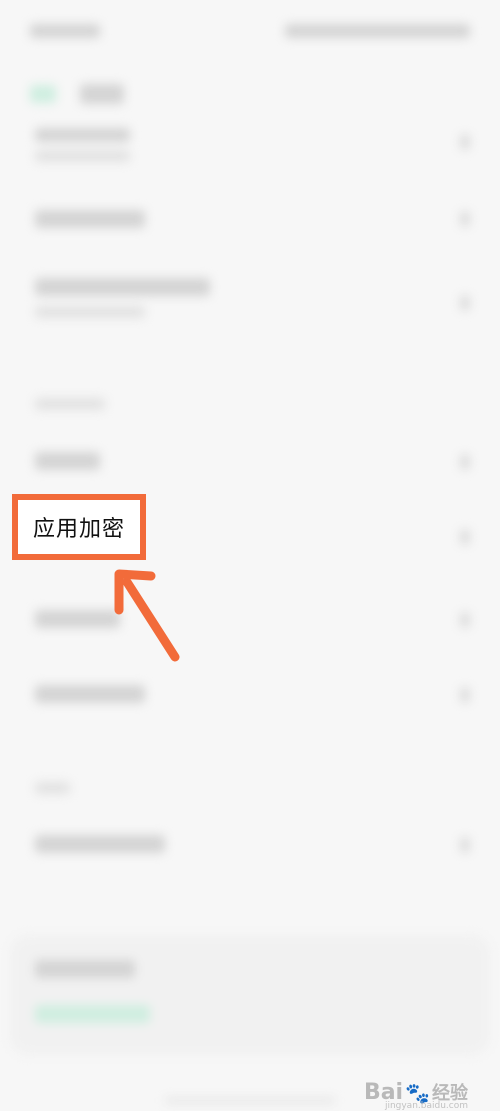 The width and height of the screenshot is (500, 1111). I want to click on highlighted-menu-item-label: 应用加密, so click(78, 529).